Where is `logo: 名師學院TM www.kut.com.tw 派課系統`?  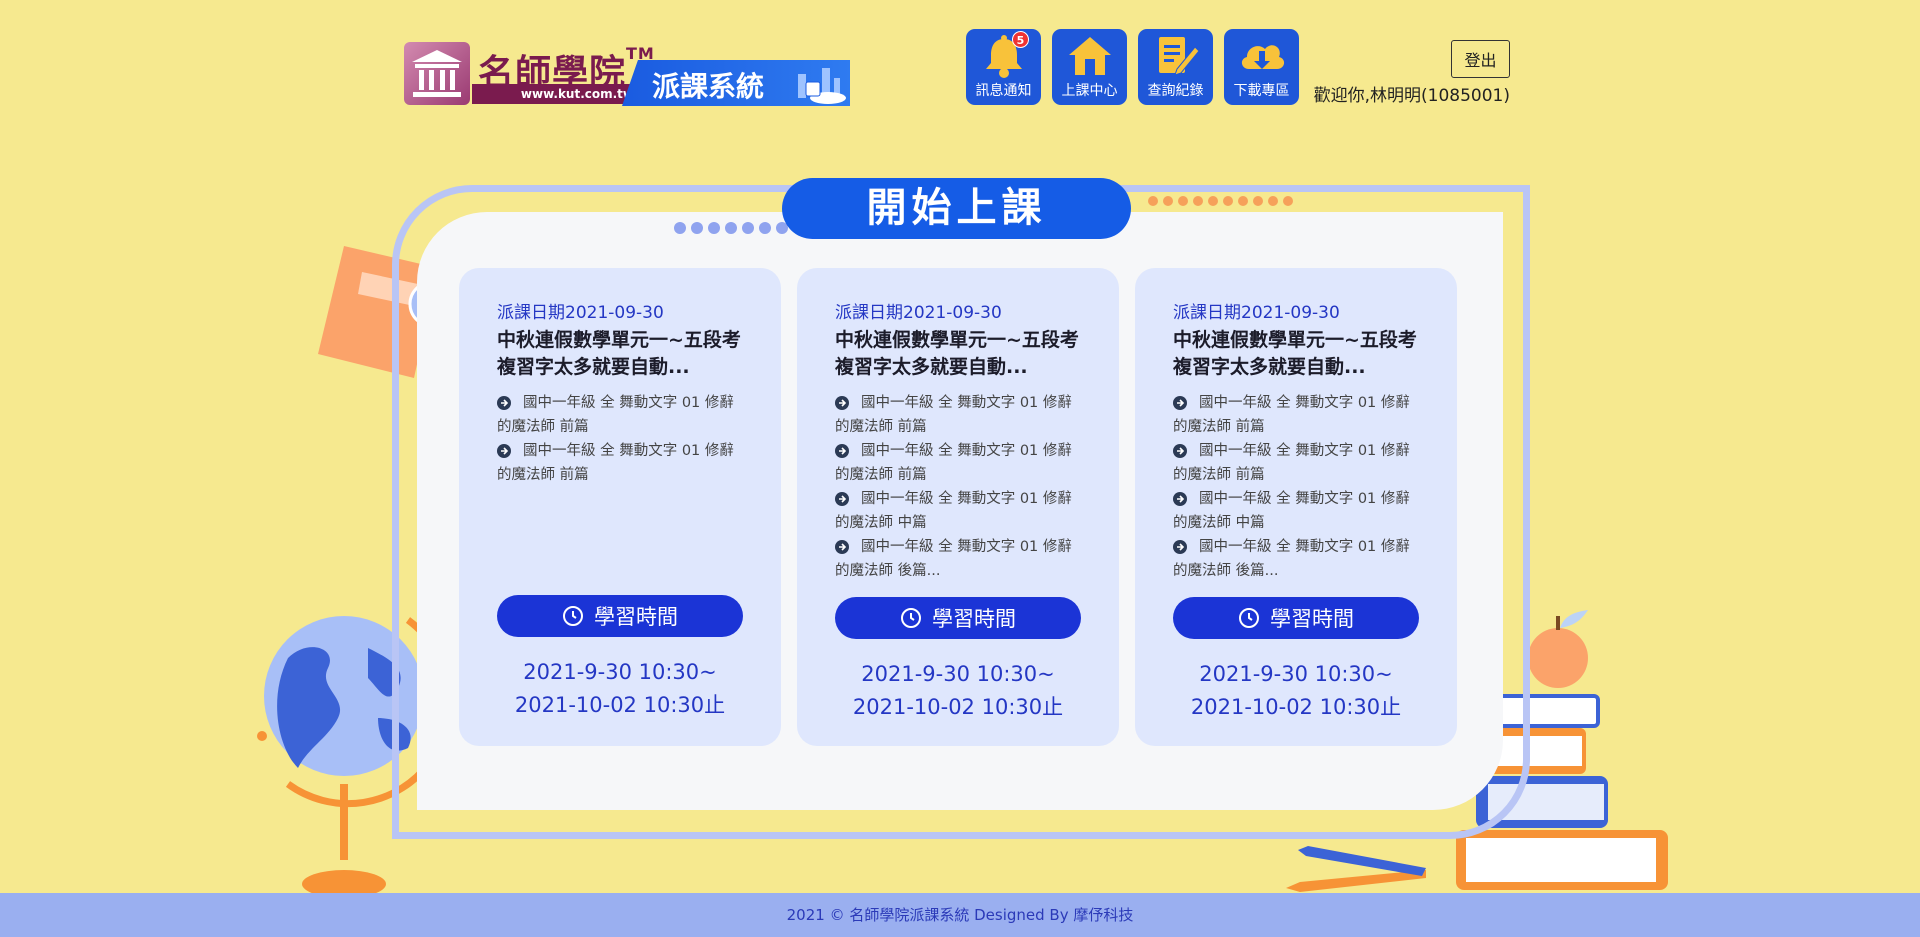 logo: 名師學院TM www.kut.com.tw 派課系統 is located at coordinates (627, 74).